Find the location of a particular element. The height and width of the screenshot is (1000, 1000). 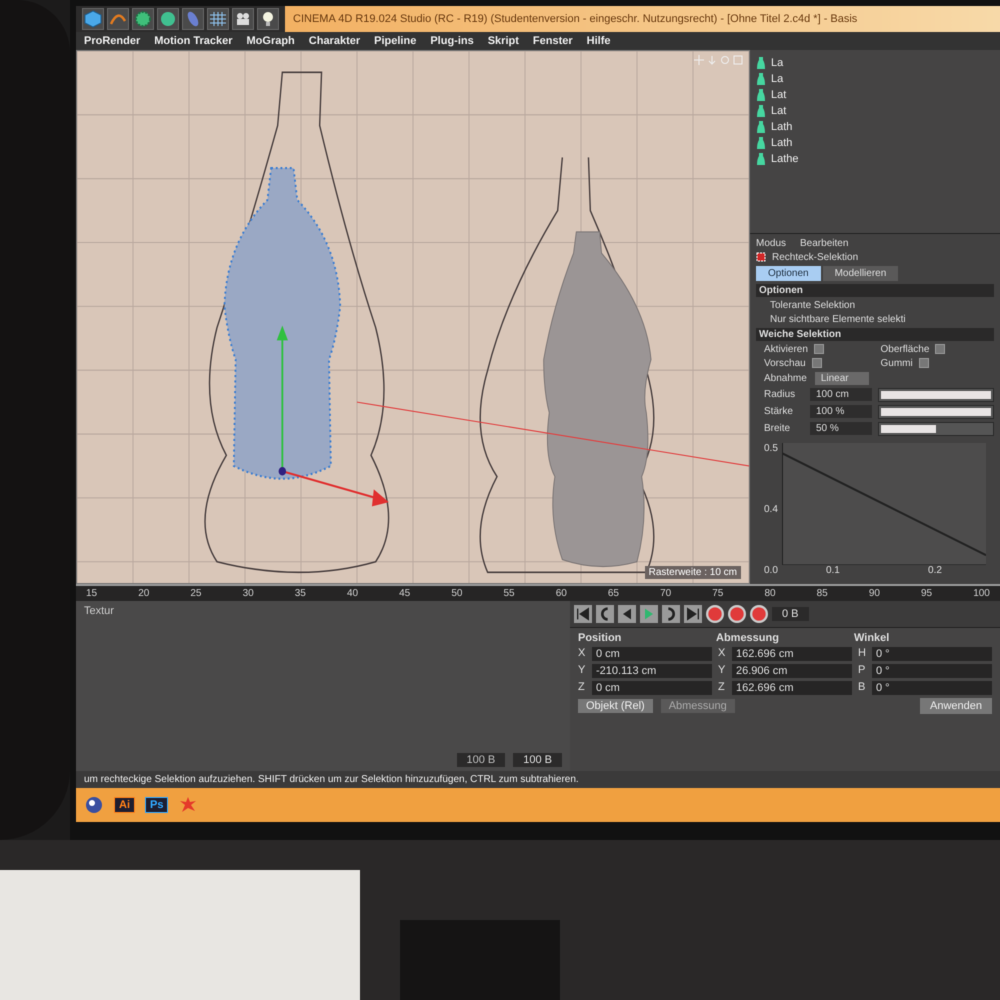

frame-number: 75 is located at coordinates (718, 593).